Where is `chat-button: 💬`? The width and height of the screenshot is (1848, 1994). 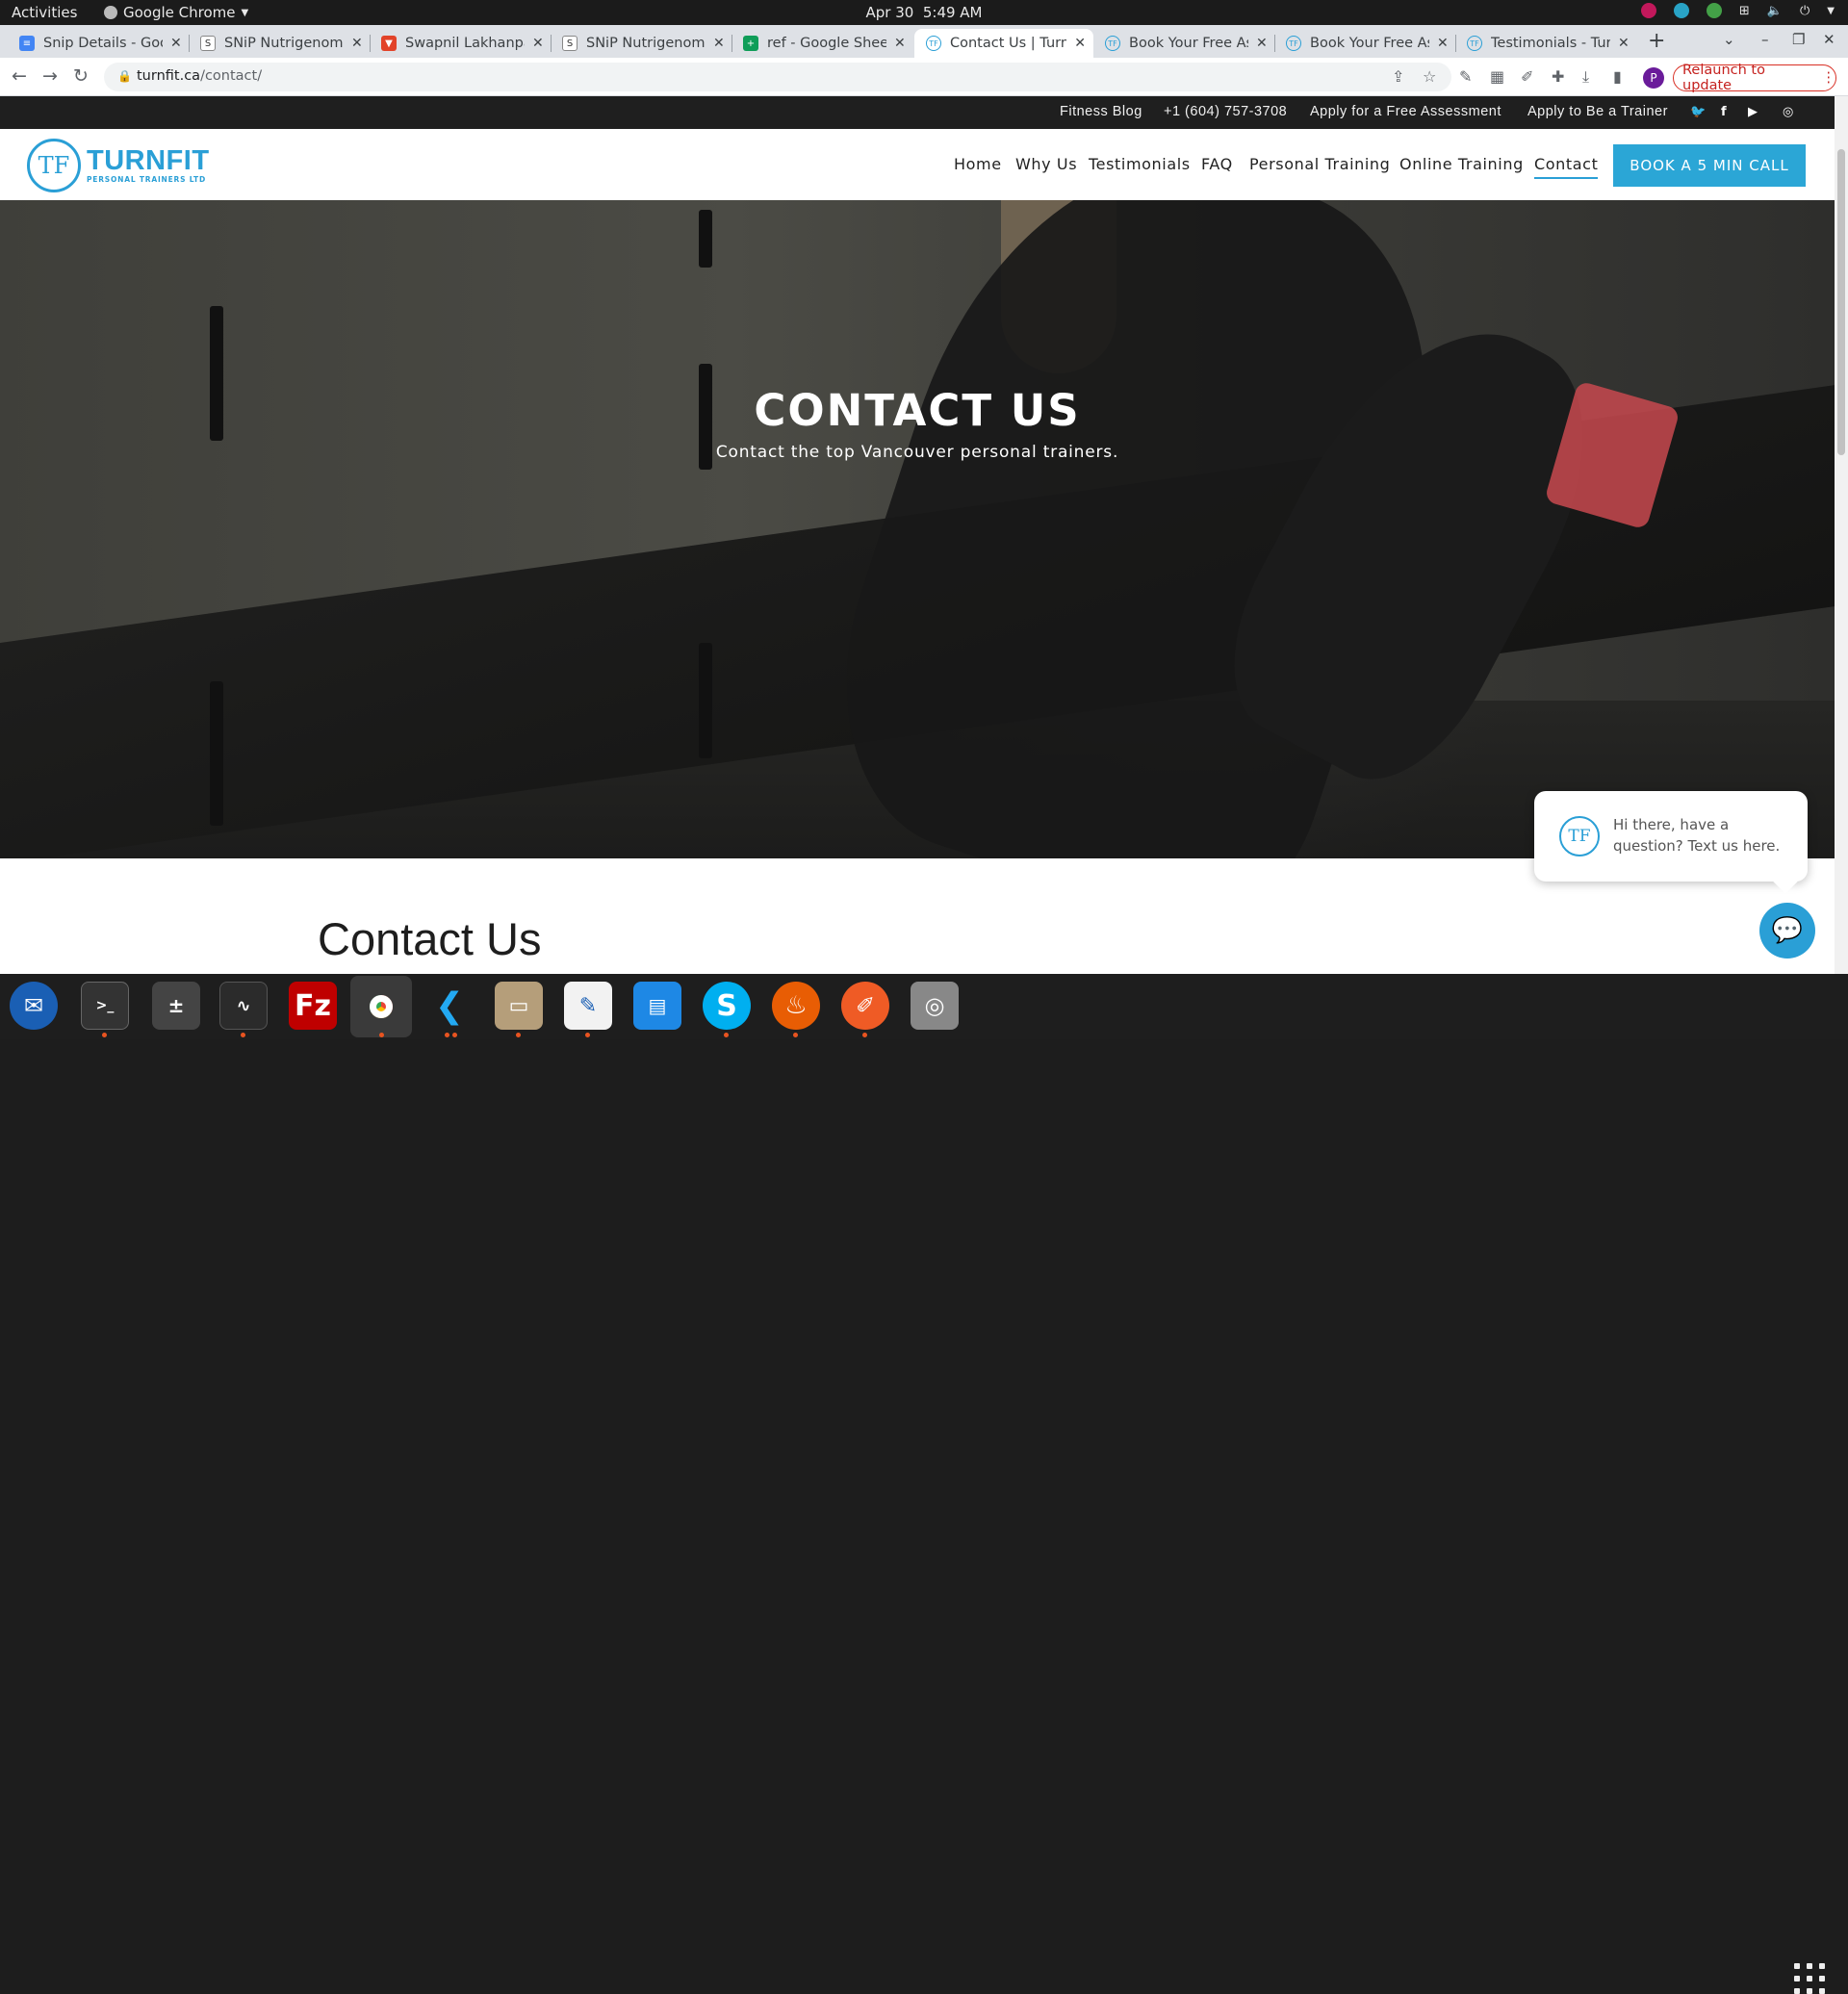
chat-button: 💬 is located at coordinates (1787, 931).